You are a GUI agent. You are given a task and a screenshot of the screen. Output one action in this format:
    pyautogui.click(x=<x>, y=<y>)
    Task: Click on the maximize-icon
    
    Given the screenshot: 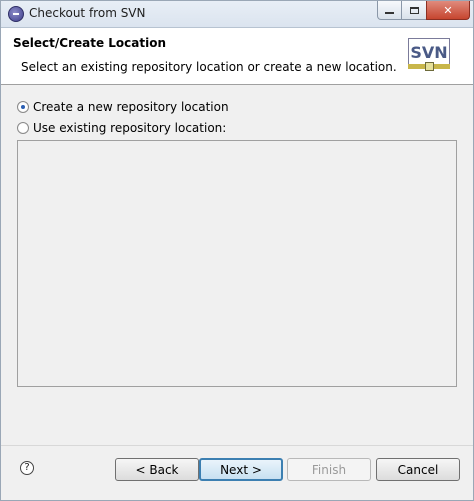 What is the action you would take?
    pyautogui.click(x=414, y=10)
    